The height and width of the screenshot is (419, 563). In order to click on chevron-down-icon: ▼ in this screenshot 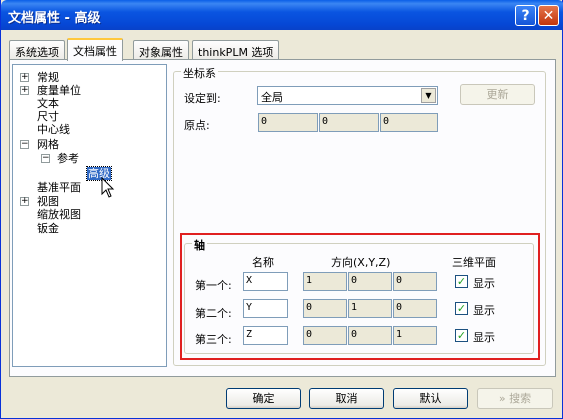, I will do `click(428, 95)`.